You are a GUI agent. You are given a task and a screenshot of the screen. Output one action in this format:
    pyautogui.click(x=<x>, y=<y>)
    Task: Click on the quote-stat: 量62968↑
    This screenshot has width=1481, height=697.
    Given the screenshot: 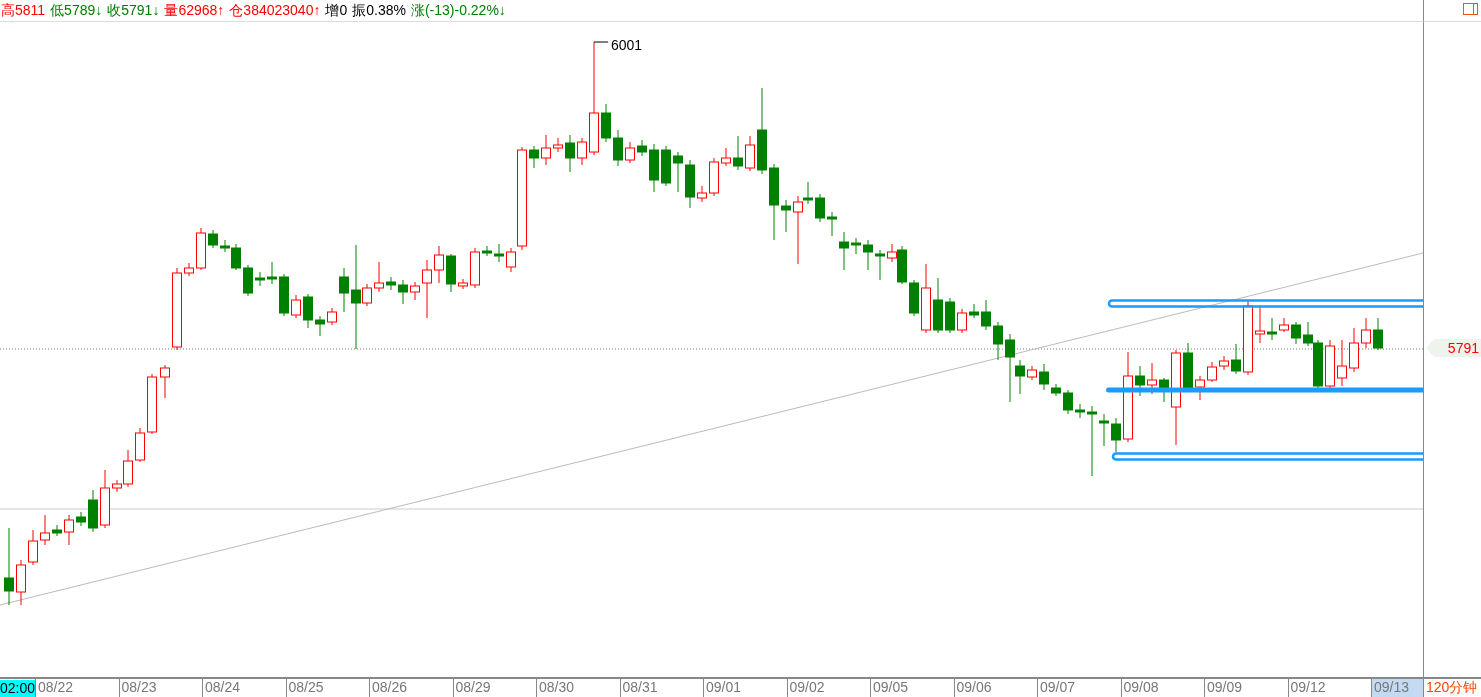 What is the action you would take?
    pyautogui.click(x=194, y=10)
    